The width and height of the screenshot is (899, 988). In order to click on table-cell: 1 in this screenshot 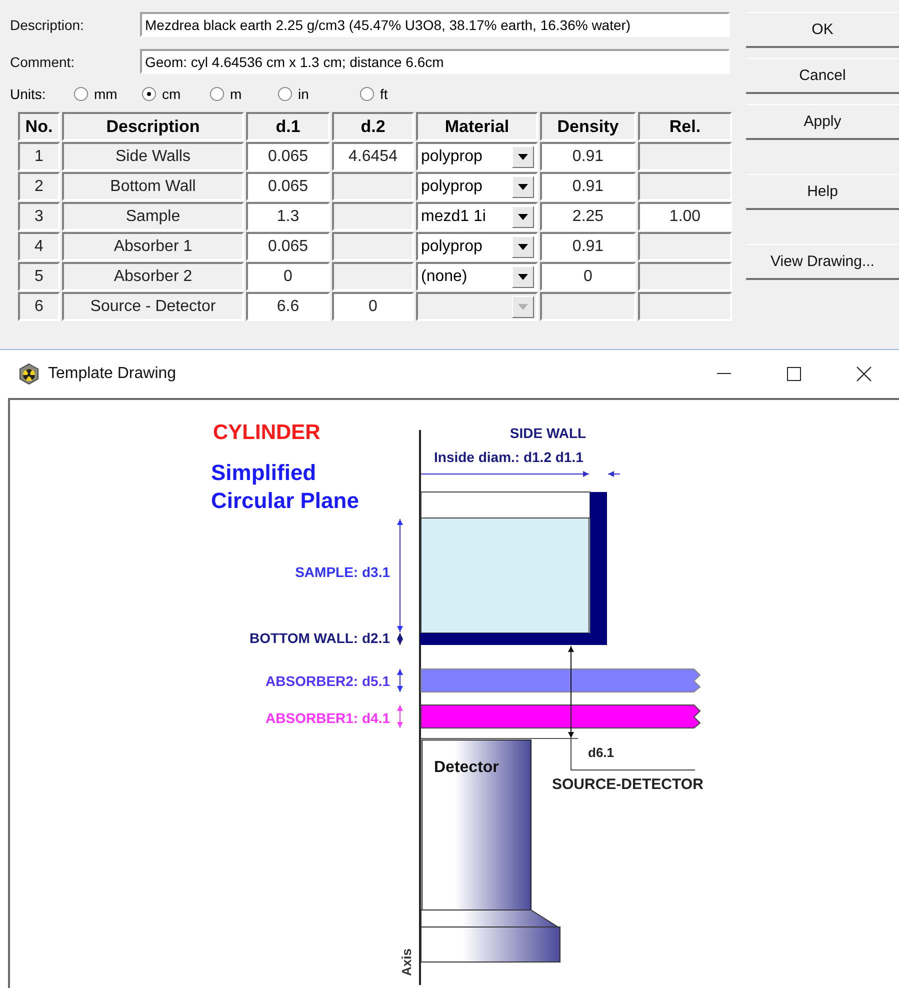, I will do `click(39, 156)`.